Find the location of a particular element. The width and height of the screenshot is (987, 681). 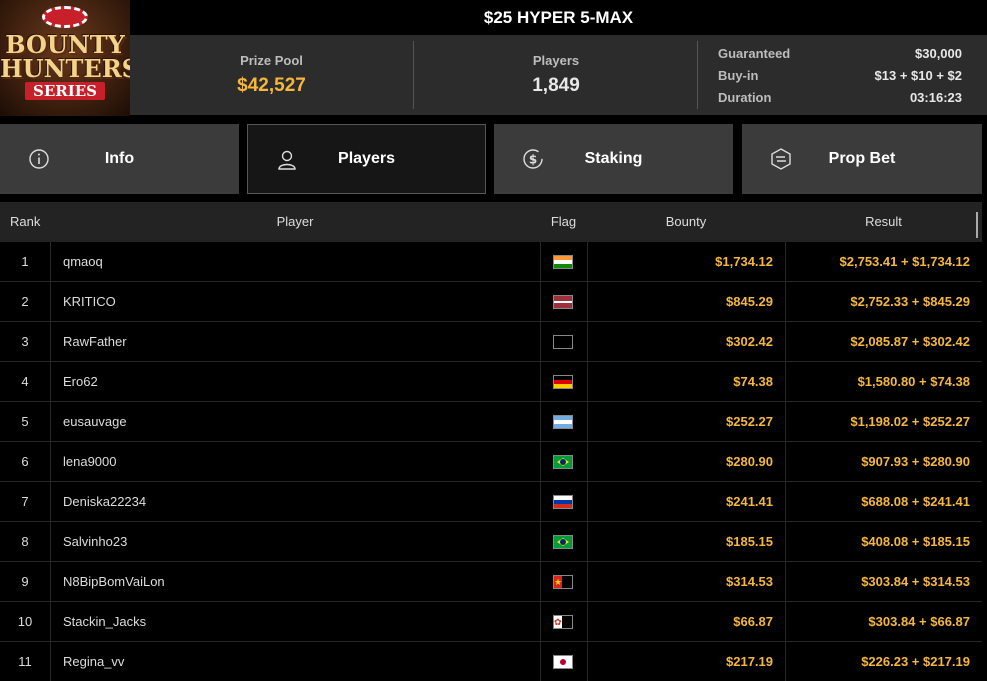

table-row: 8 Salvinho23 $185.15 $408.08 + $185.15 is located at coordinates (491, 542).